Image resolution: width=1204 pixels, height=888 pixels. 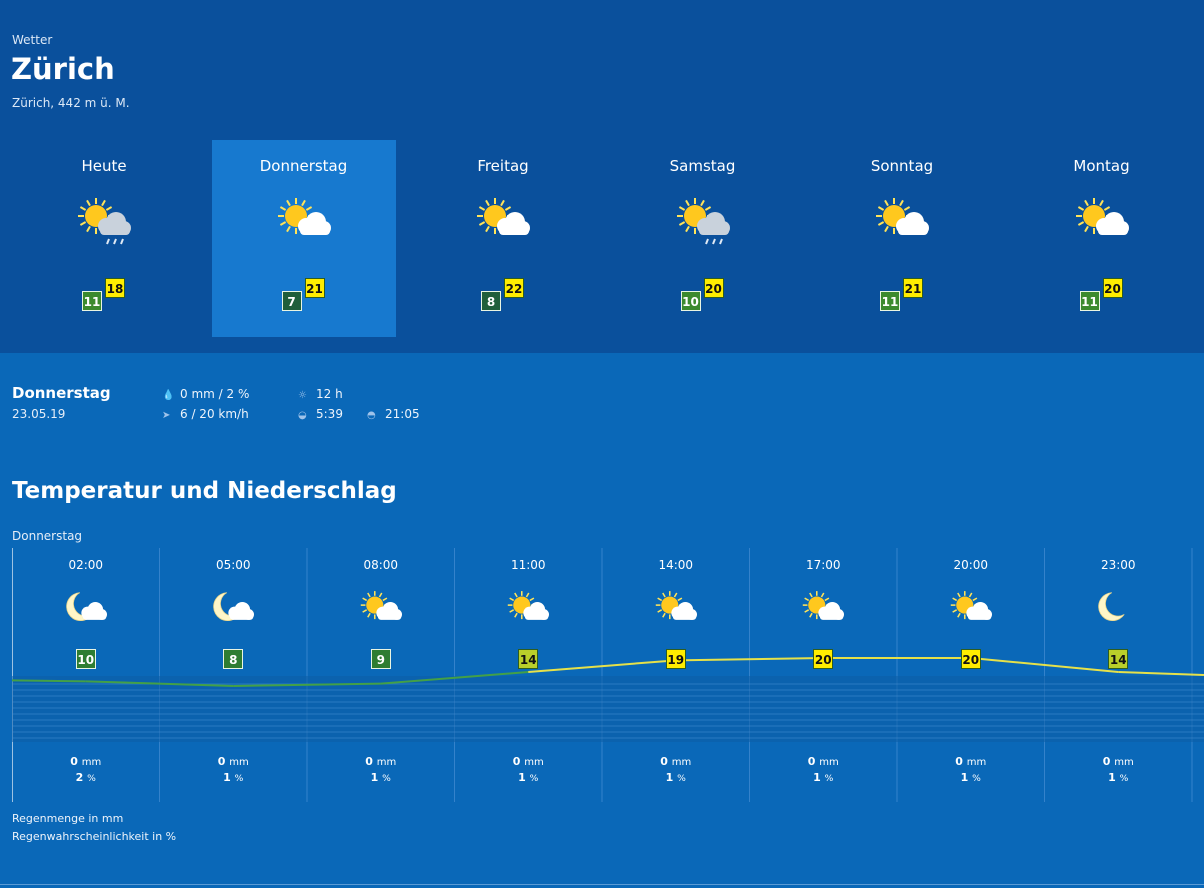 I want to click on day-card-sonntag: Sonntag 11 21, so click(x=902, y=238).